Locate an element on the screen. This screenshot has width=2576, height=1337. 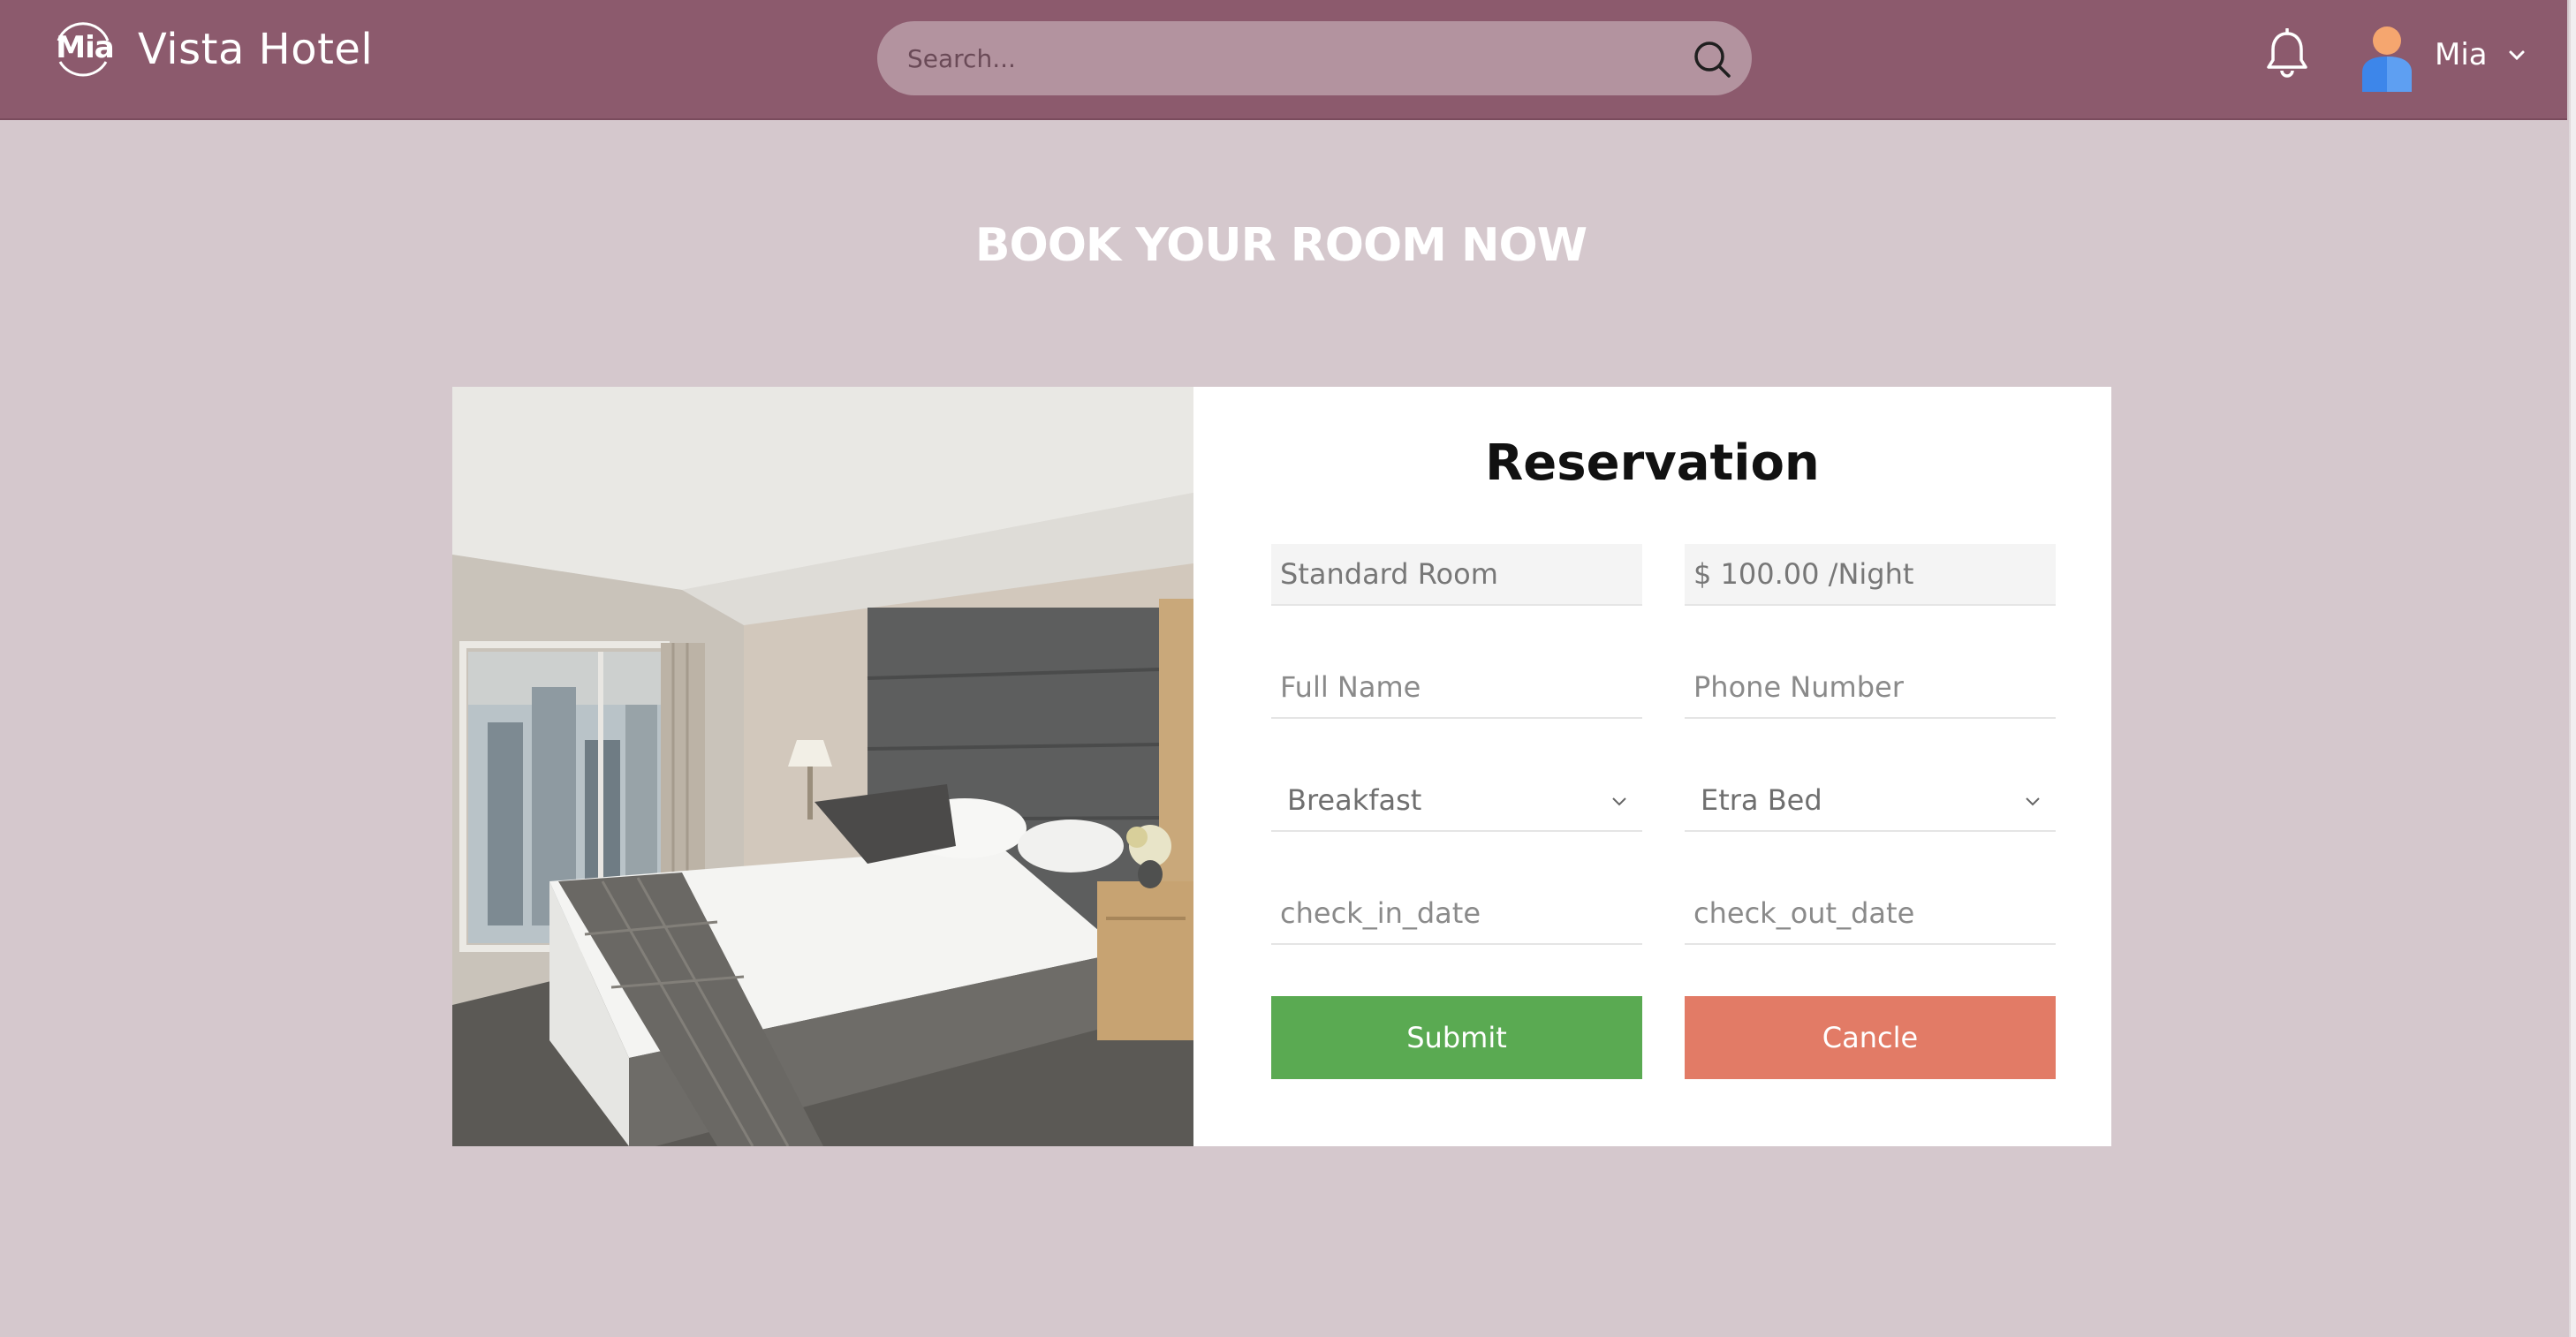
check-out-field is located at coordinates (1870, 914).